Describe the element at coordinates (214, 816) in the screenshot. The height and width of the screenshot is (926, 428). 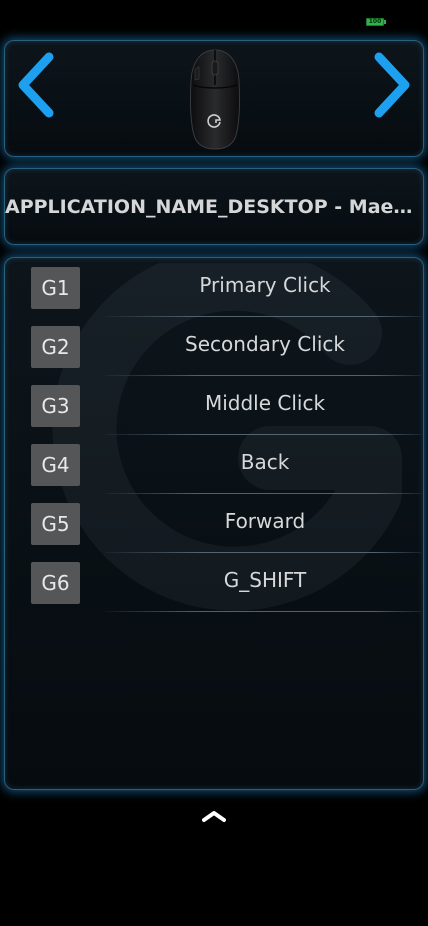
I see `chevron-up-icon` at that location.